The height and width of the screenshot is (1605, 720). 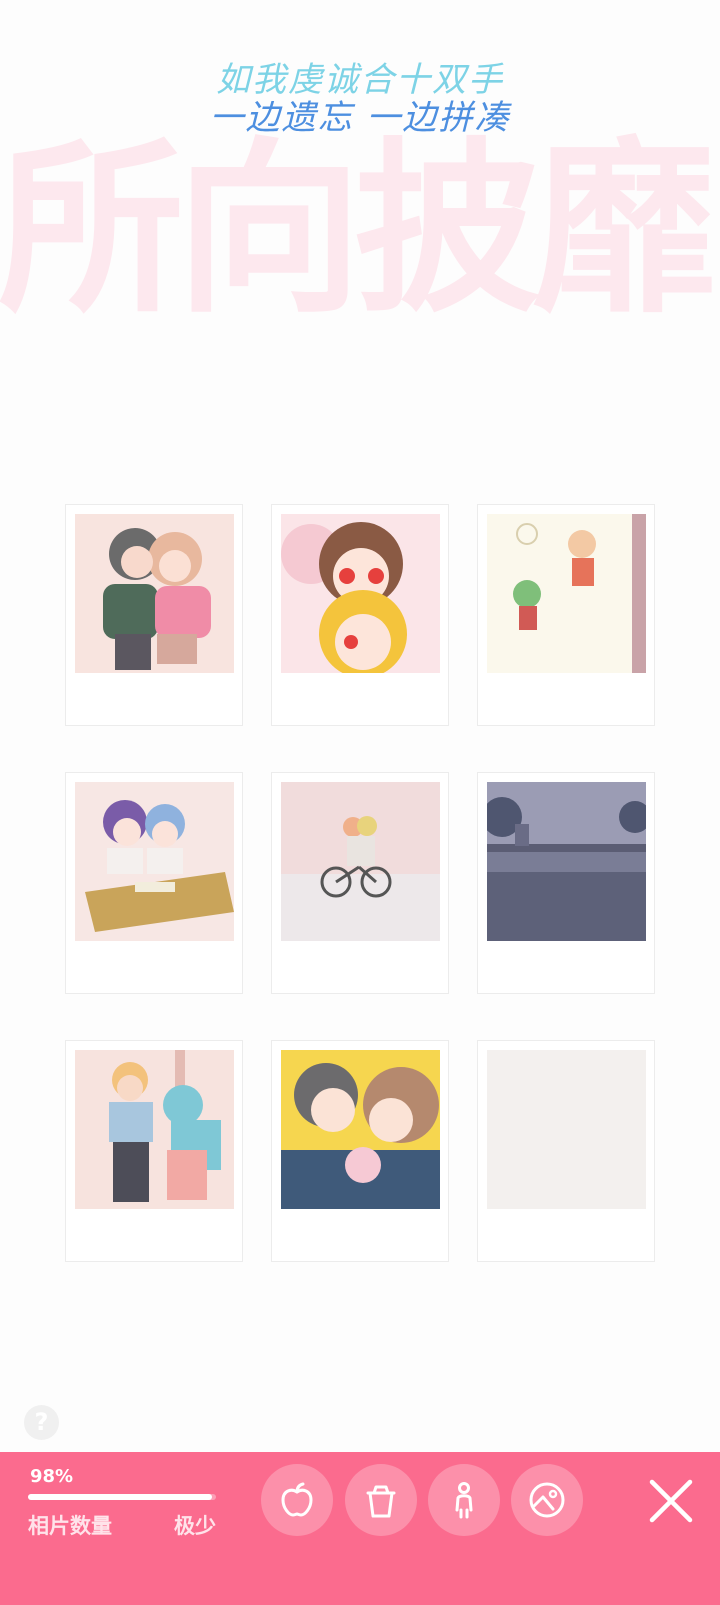 I want to click on photo-cake-couple, so click(x=154, y=1129).